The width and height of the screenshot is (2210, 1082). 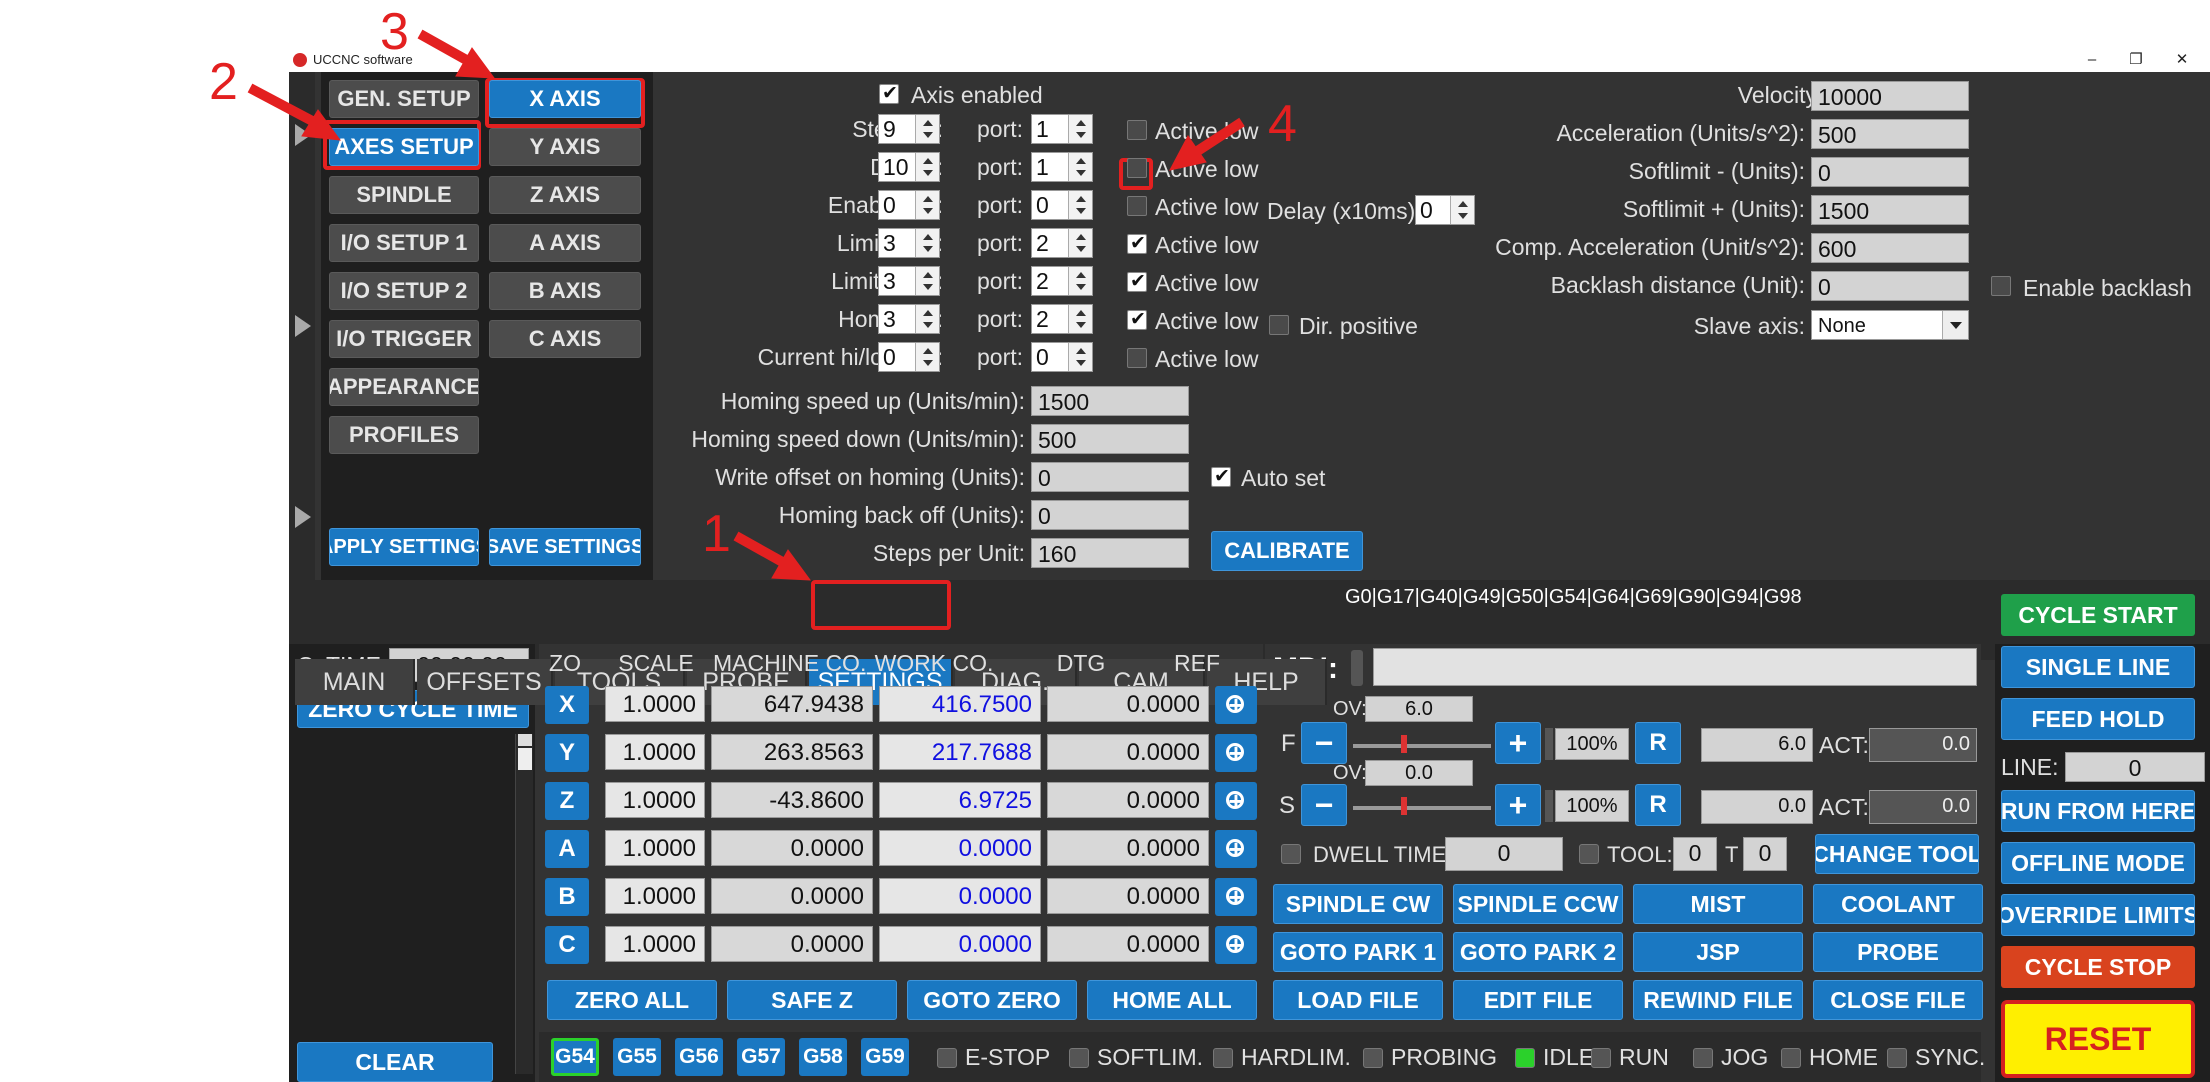 I want to click on annotation-number-2: 2, so click(x=223, y=82).